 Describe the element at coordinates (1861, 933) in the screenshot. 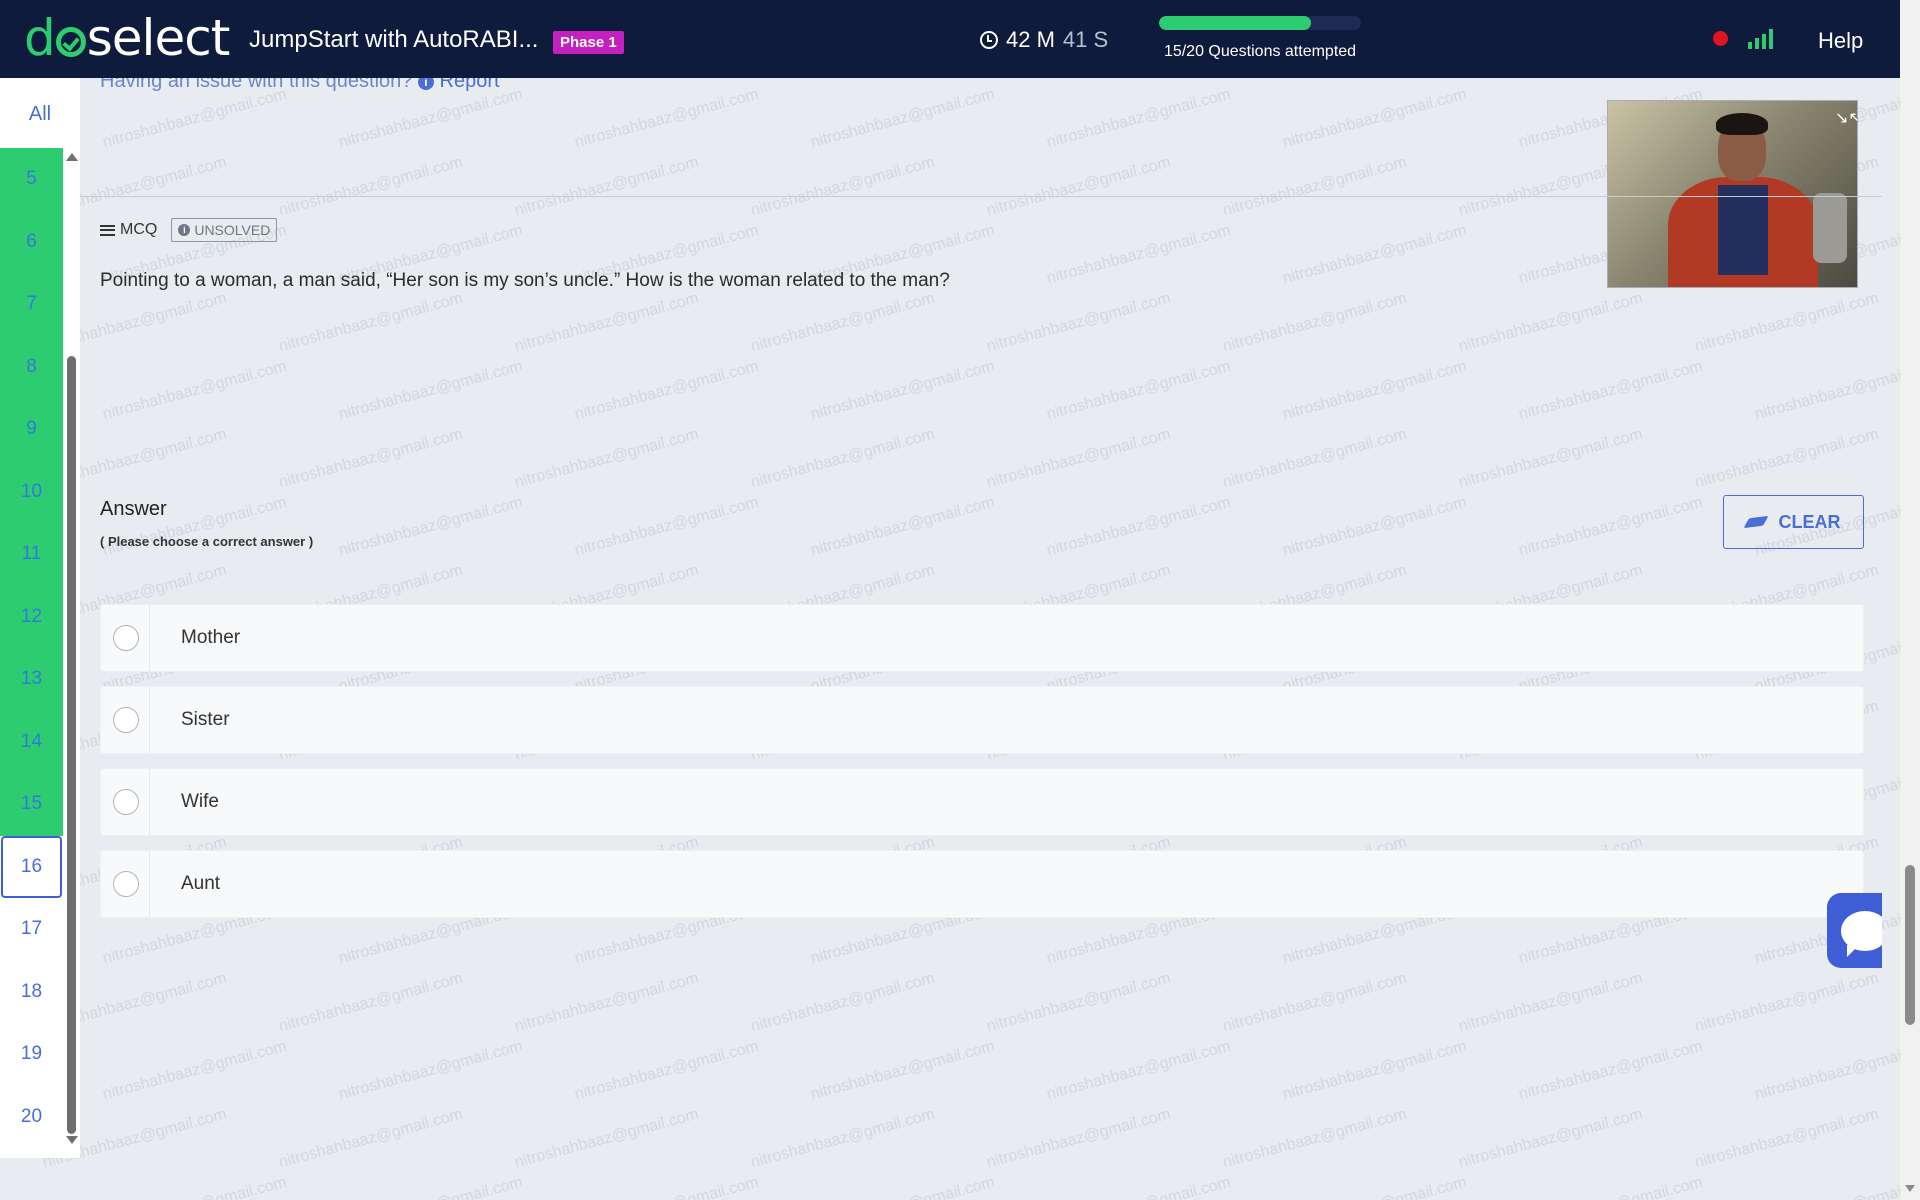

I see `chat-icon` at that location.